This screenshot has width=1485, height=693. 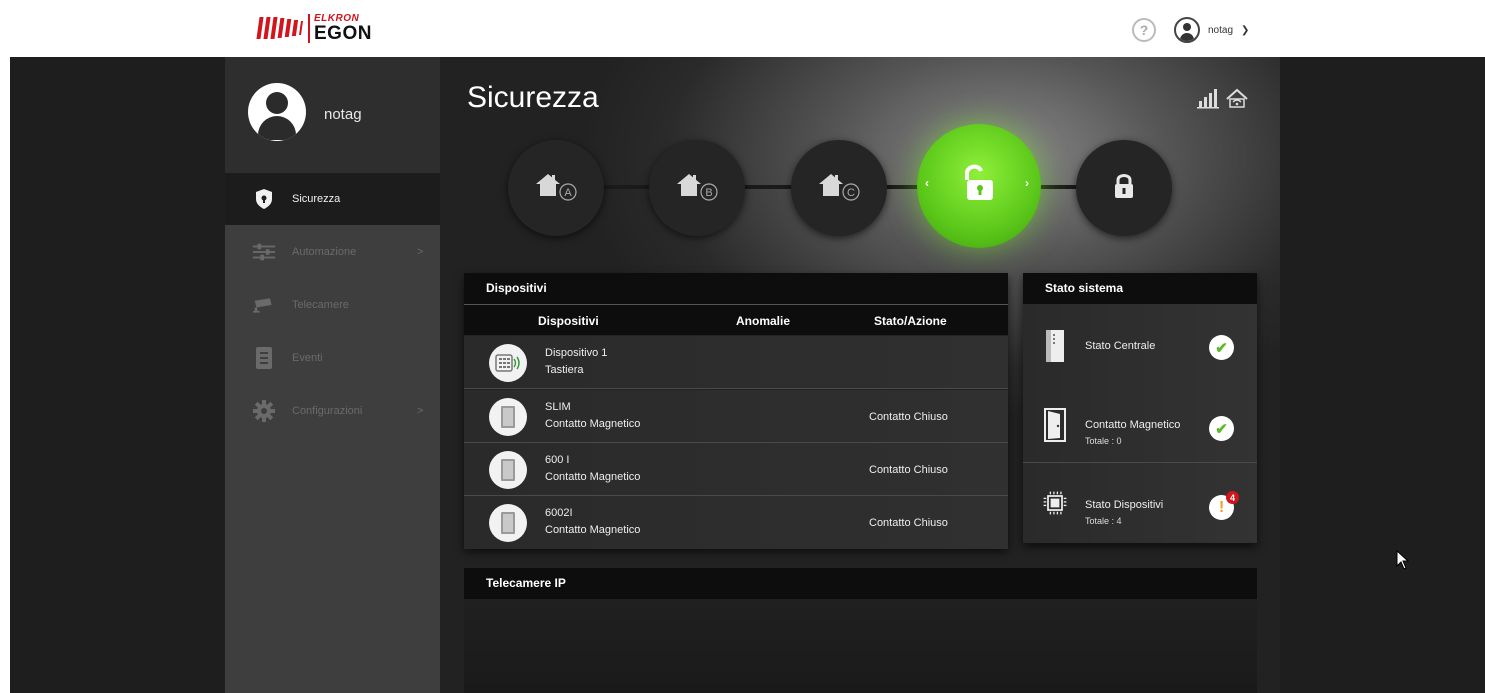 What do you see at coordinates (568, 193) in the screenshot?
I see `mode-letter-a: A` at bounding box center [568, 193].